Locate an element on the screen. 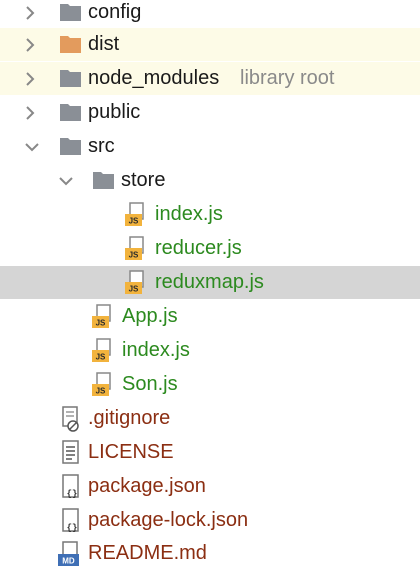  tree-item-label: .gitignore is located at coordinates (129, 418).